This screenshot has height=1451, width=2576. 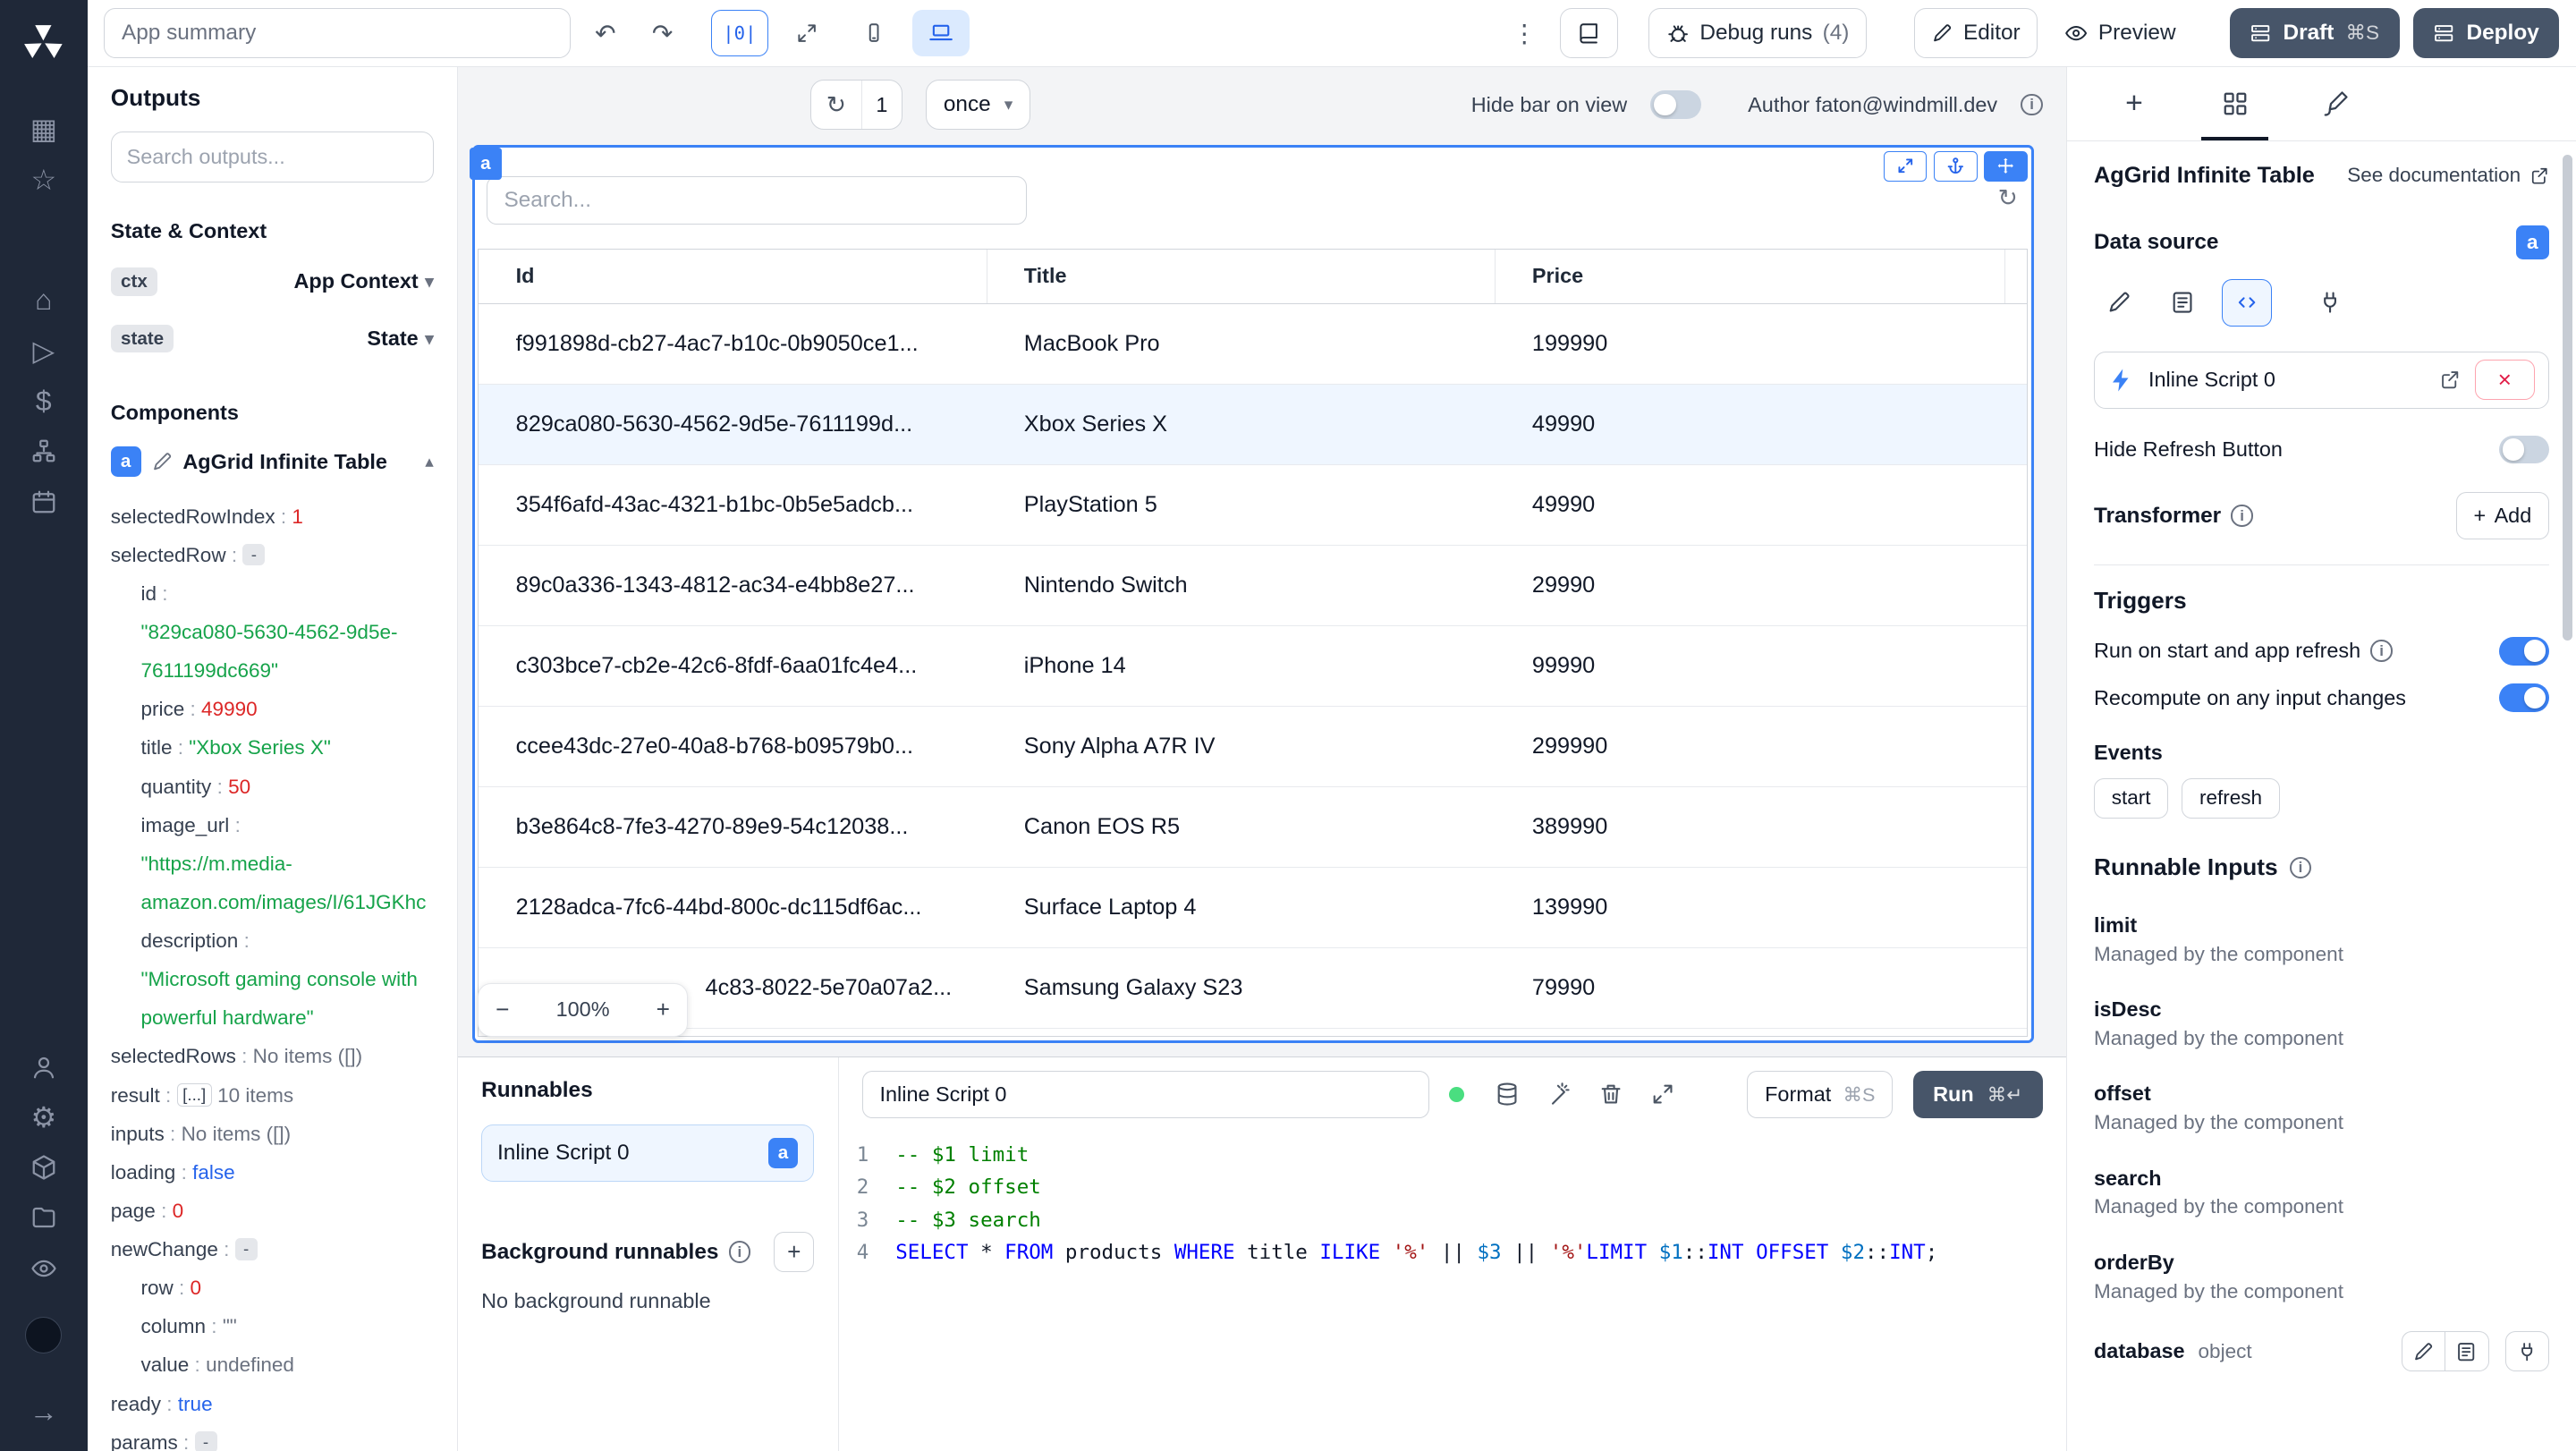 I want to click on static-value-button, so click(x=2119, y=303).